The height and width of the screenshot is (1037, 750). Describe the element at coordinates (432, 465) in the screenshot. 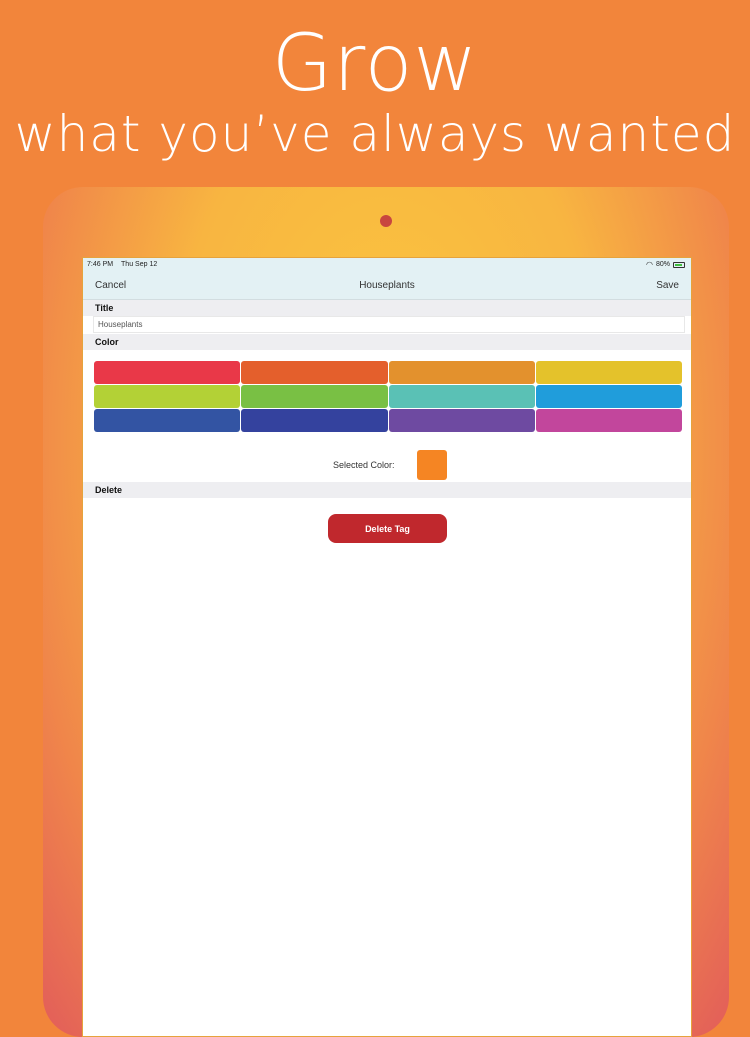

I see `selected-color-swatch` at that location.